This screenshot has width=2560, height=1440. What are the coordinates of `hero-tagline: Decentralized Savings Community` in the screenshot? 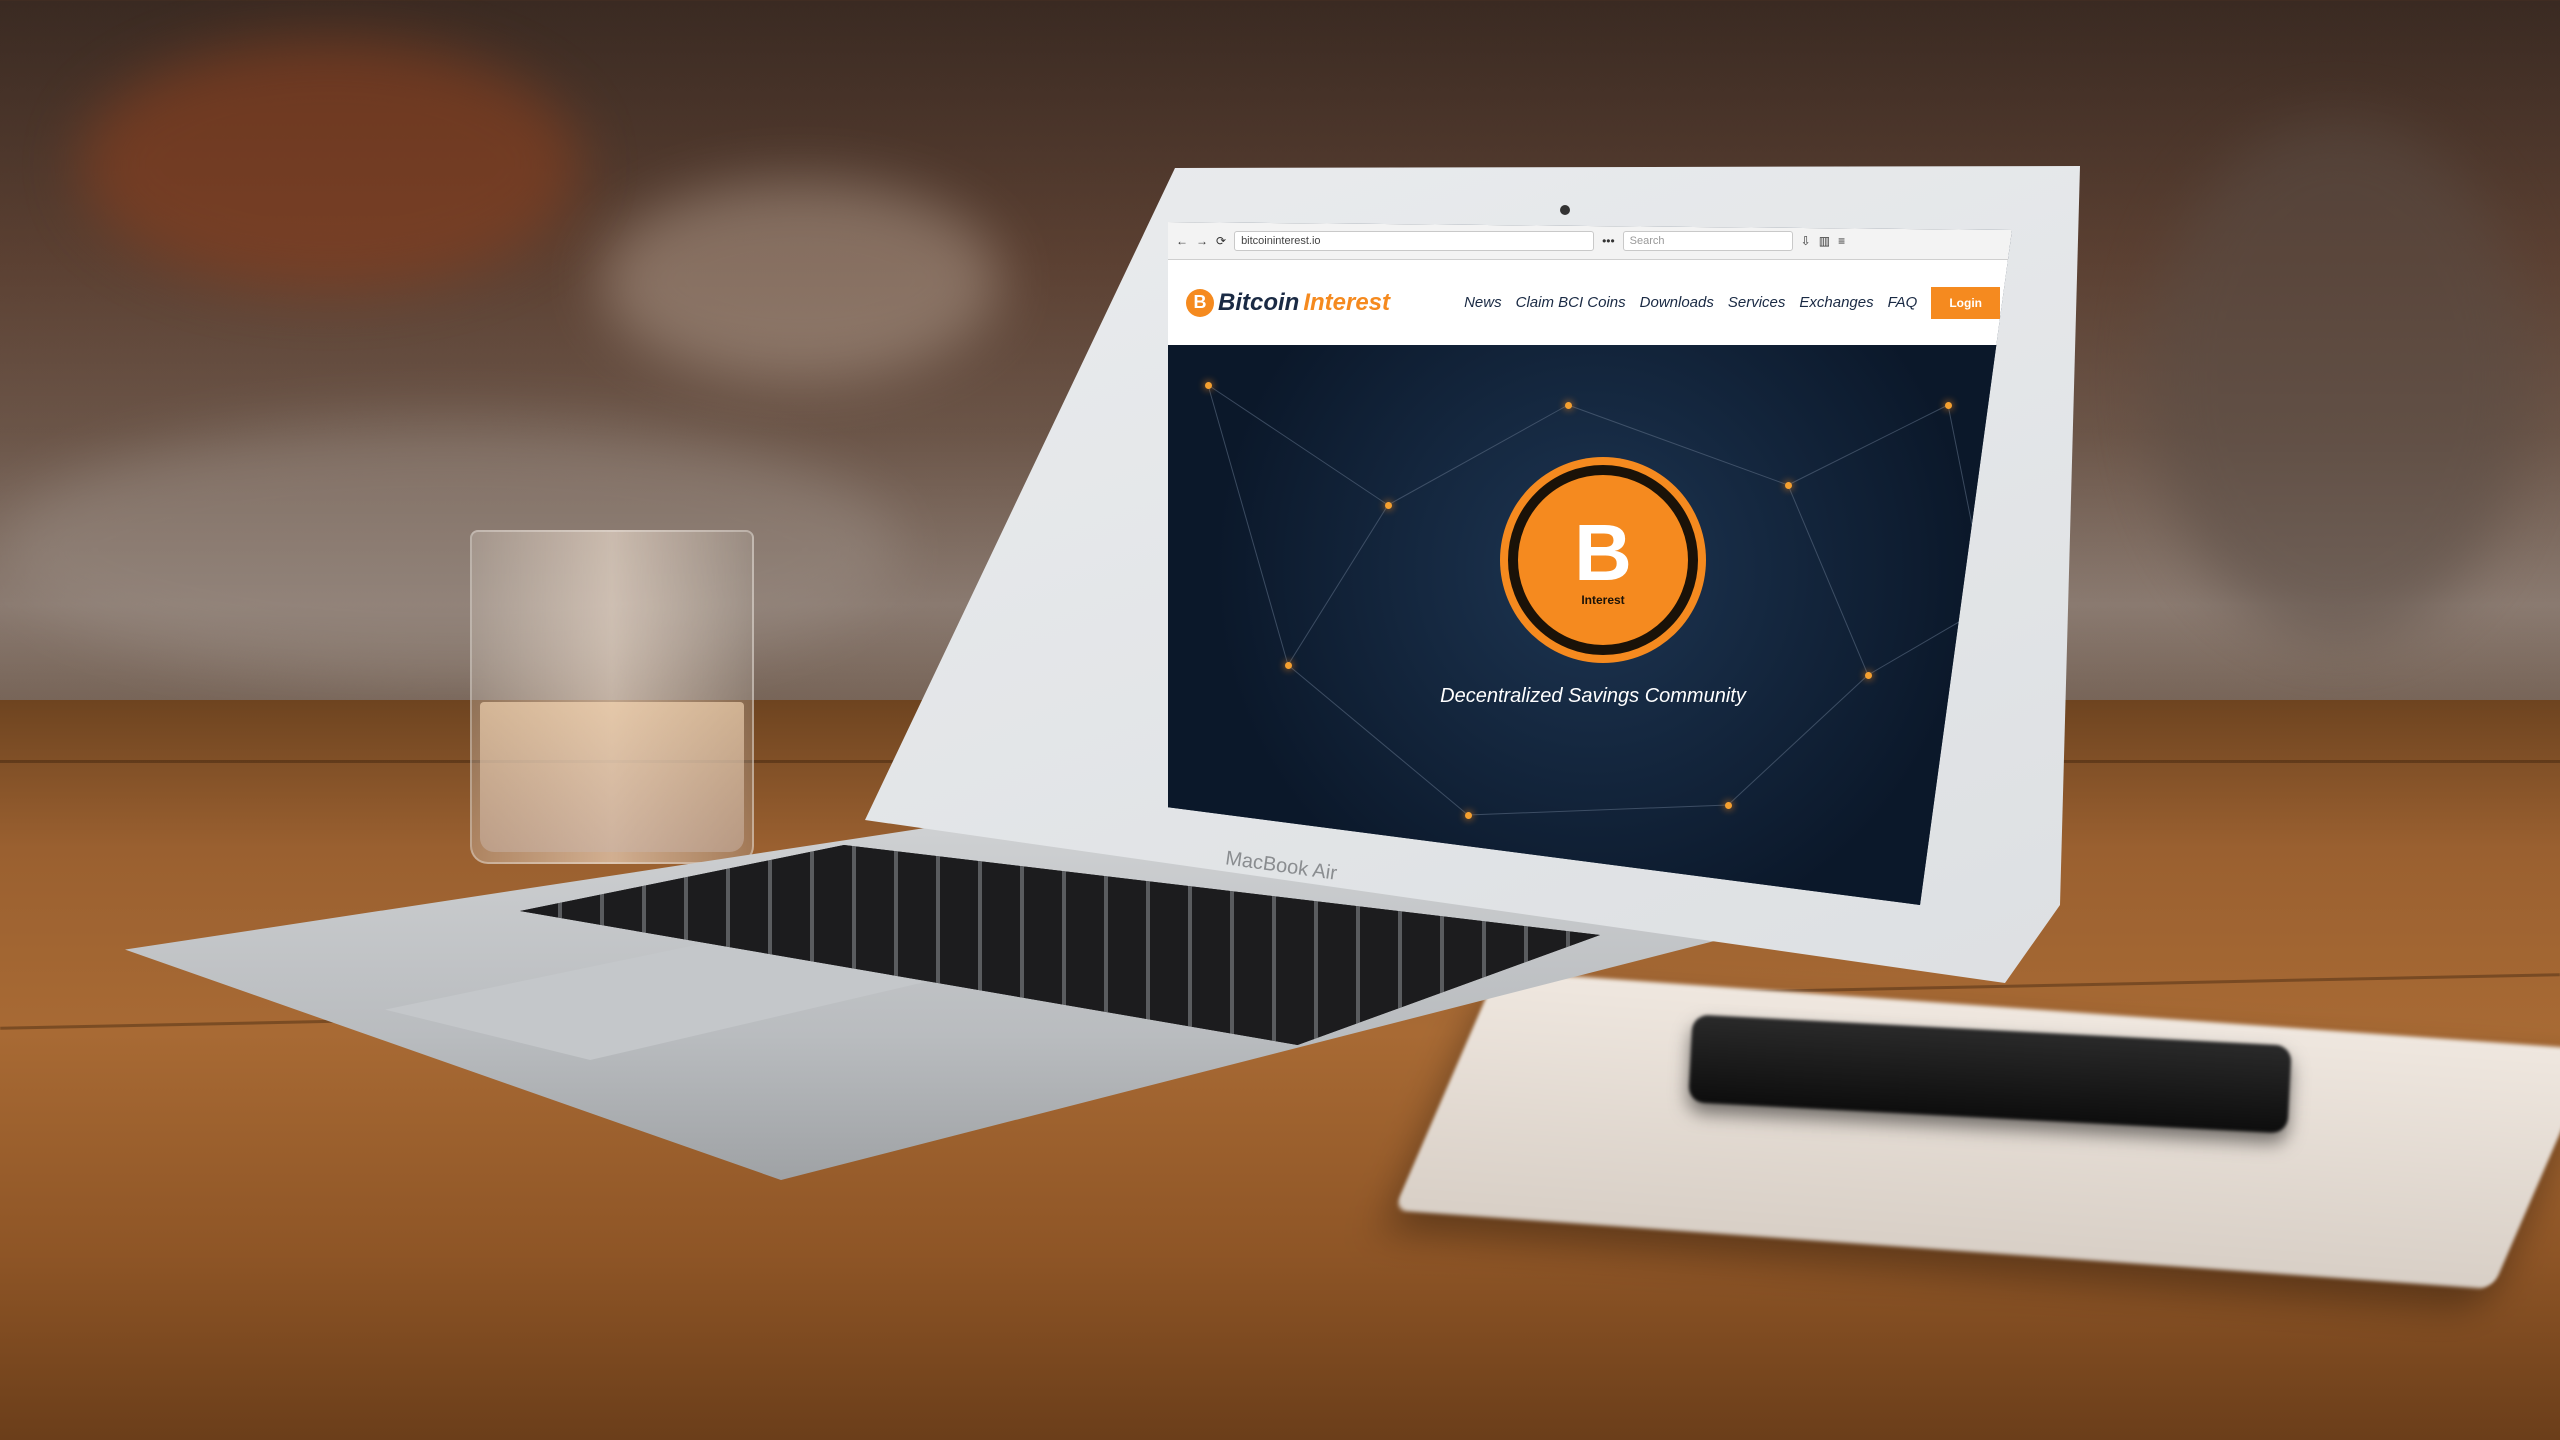 It's located at (1593, 696).